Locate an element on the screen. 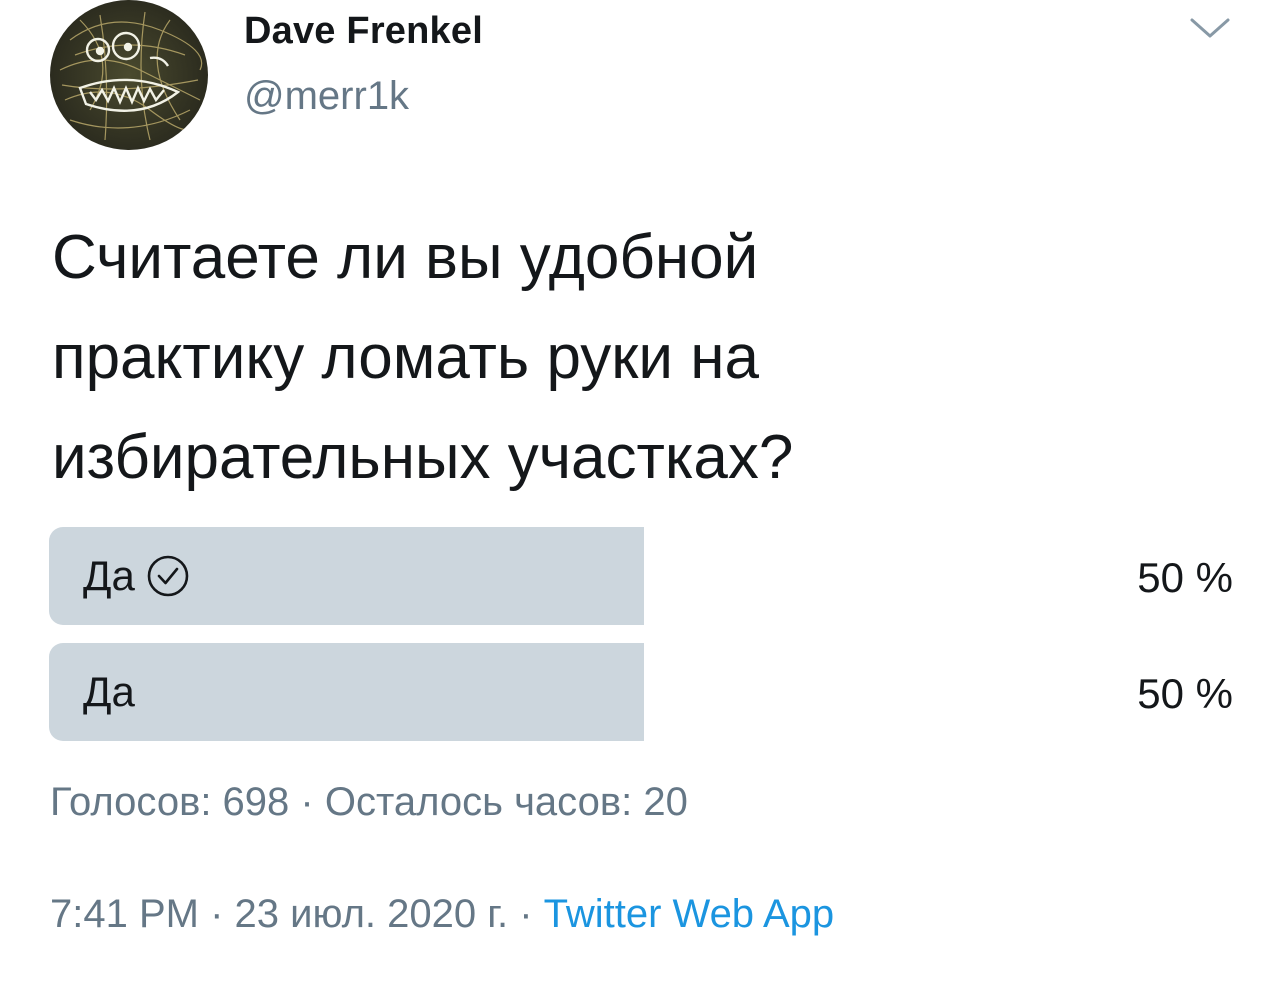 The width and height of the screenshot is (1280, 989). chevron-down-icon is located at coordinates (1210, 28).